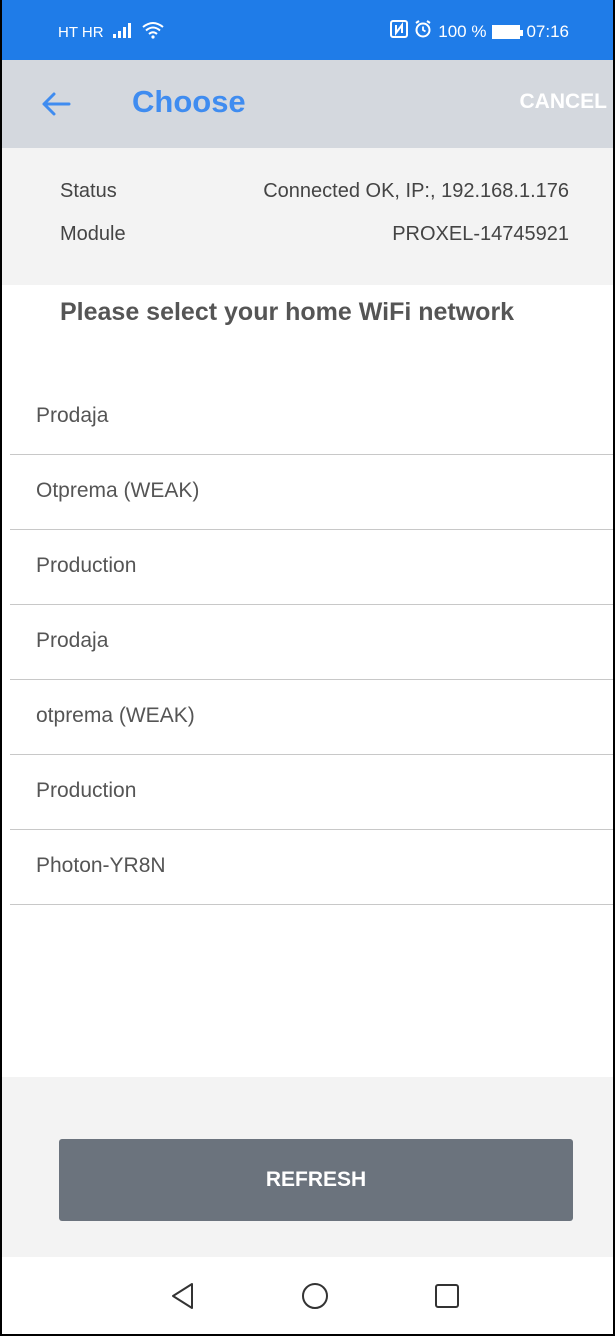 This screenshot has width=615, height=1336. What do you see at coordinates (311, 867) in the screenshot?
I see `network-item: Photon-YR8N` at bounding box center [311, 867].